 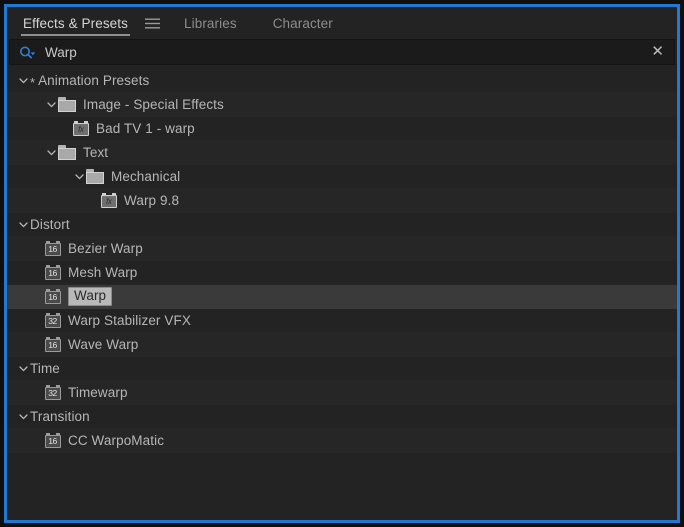 What do you see at coordinates (342, 105) in the screenshot?
I see `tree-row: Image - Special Effects` at bounding box center [342, 105].